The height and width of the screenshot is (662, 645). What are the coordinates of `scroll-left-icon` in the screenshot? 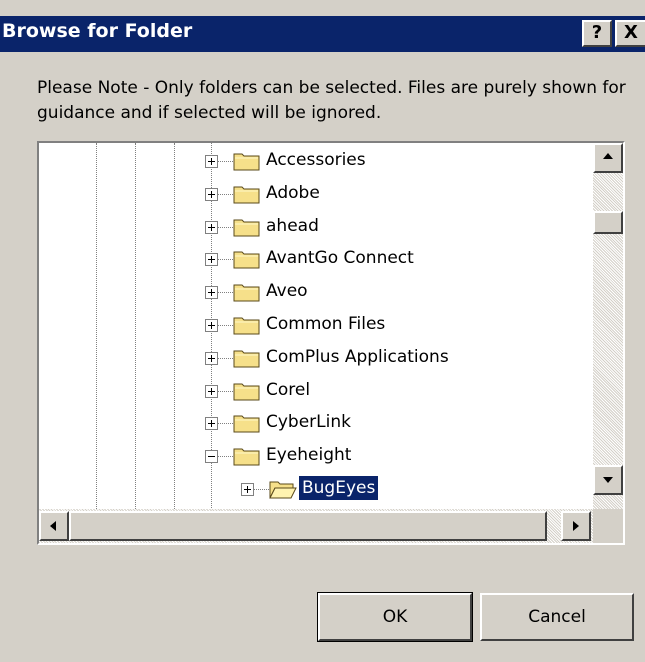 It's located at (53, 526).